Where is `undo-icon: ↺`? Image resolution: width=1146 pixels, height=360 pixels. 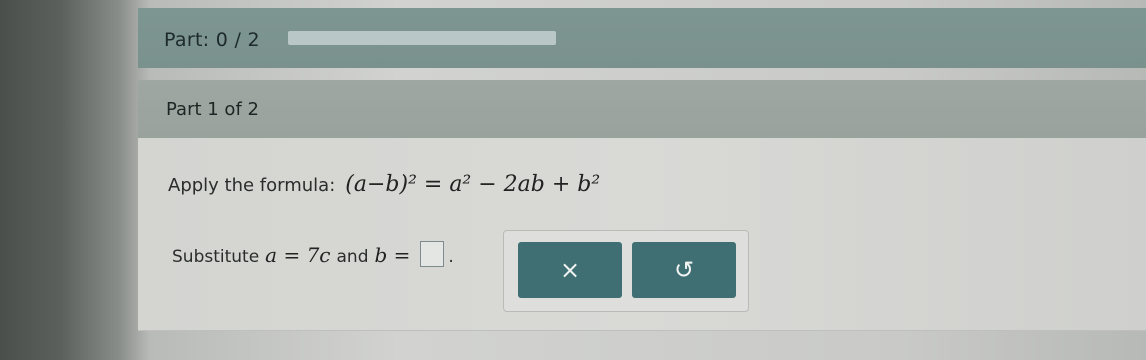 undo-icon: ↺ is located at coordinates (684, 270).